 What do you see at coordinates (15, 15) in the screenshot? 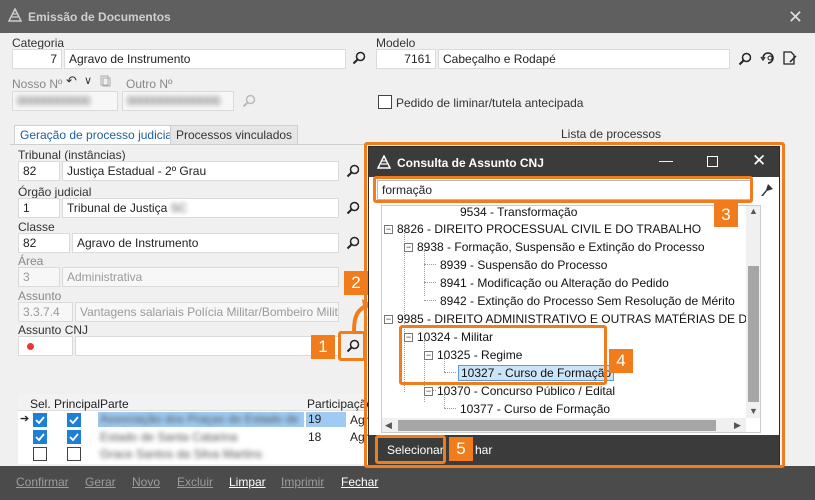
I see `app-logo-icon` at bounding box center [15, 15].